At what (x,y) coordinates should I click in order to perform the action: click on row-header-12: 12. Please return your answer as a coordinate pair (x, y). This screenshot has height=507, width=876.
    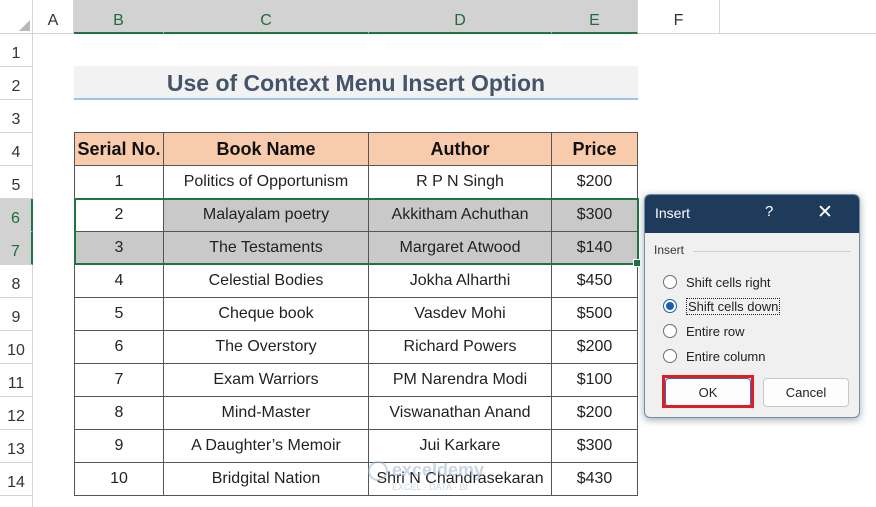
    Looking at the image, I should click on (16, 413).